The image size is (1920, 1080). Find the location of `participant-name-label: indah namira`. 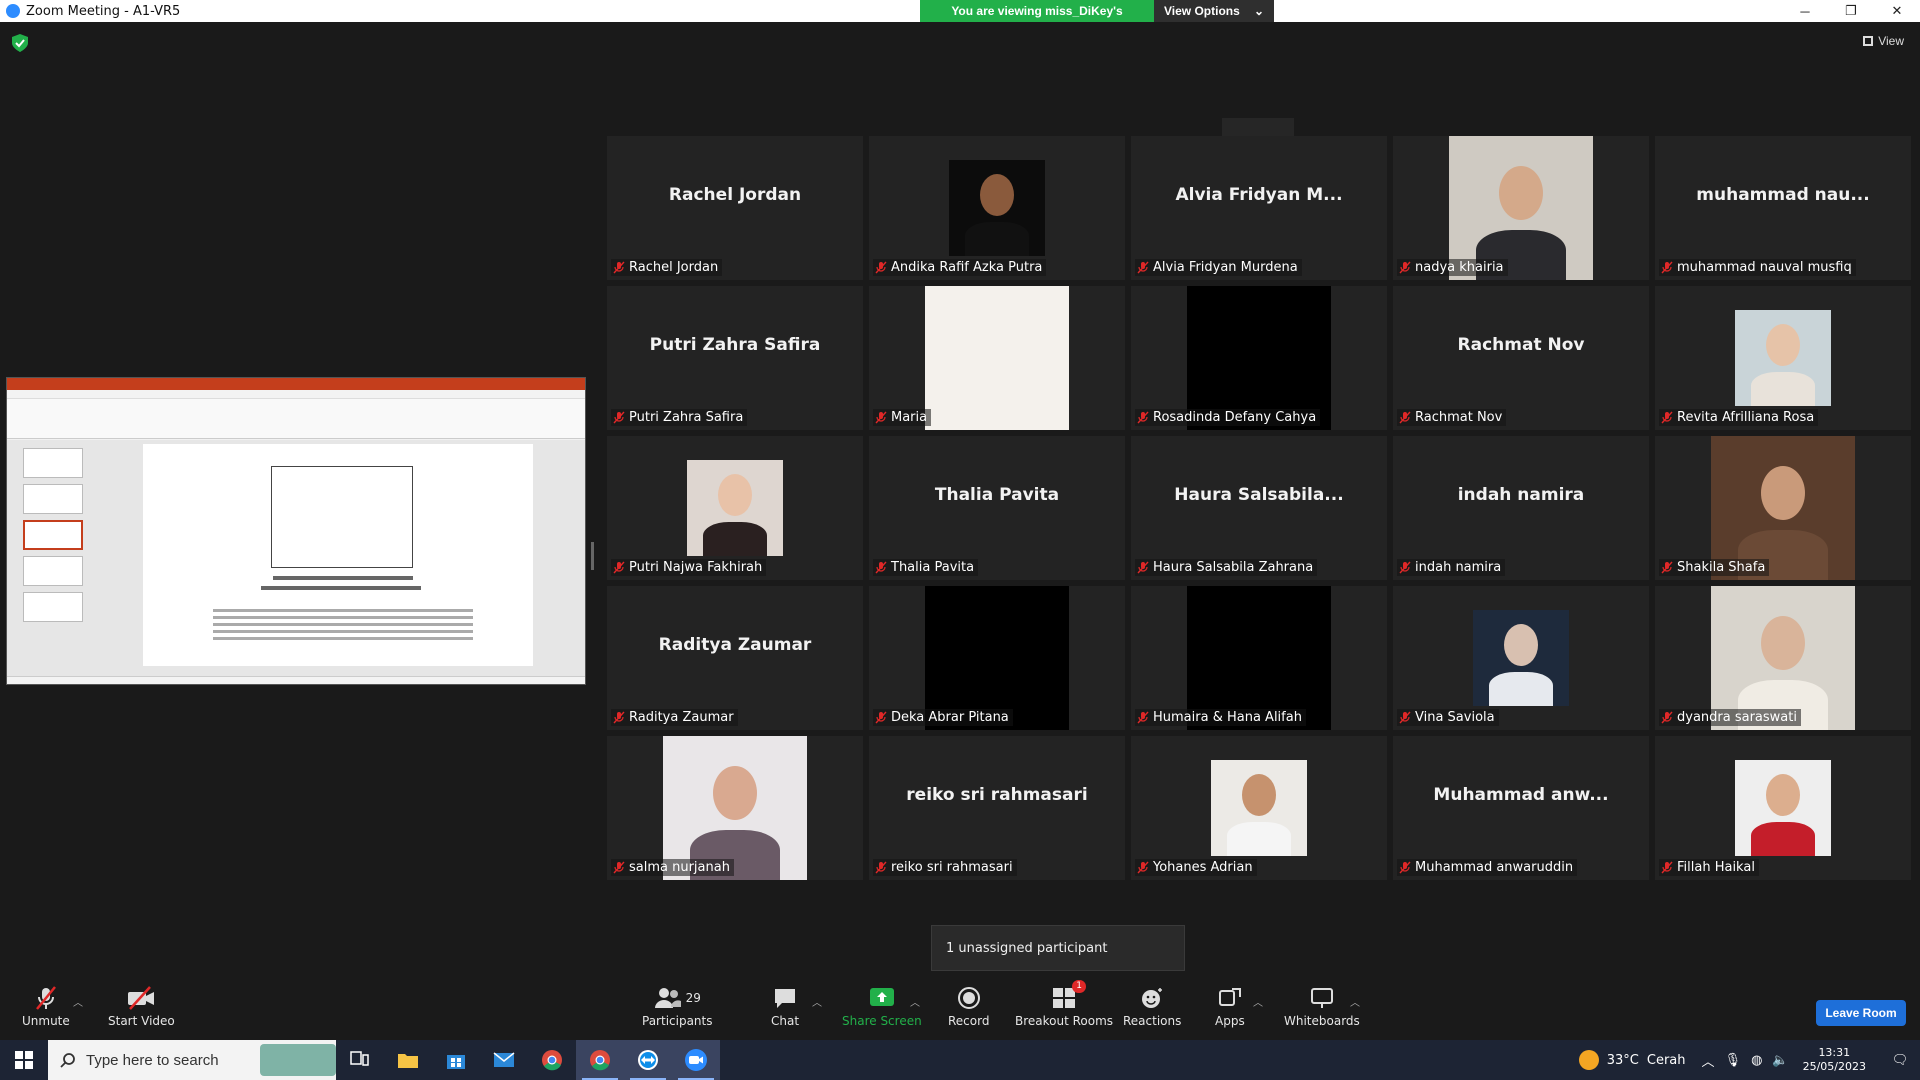

participant-name-label: indah namira is located at coordinates (1451, 567).